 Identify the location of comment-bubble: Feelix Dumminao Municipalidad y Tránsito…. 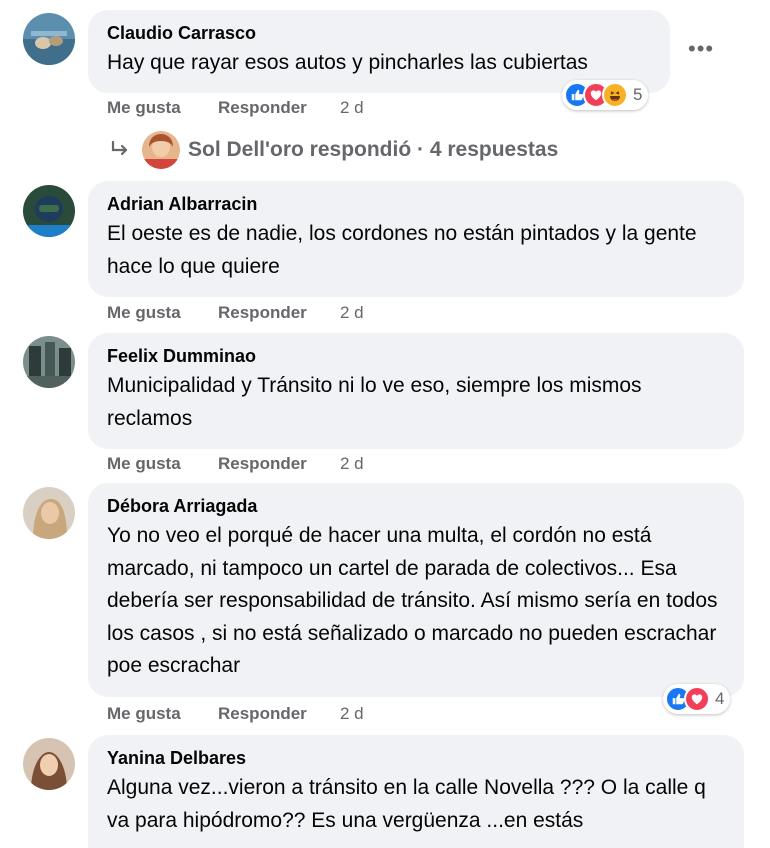
(416, 391).